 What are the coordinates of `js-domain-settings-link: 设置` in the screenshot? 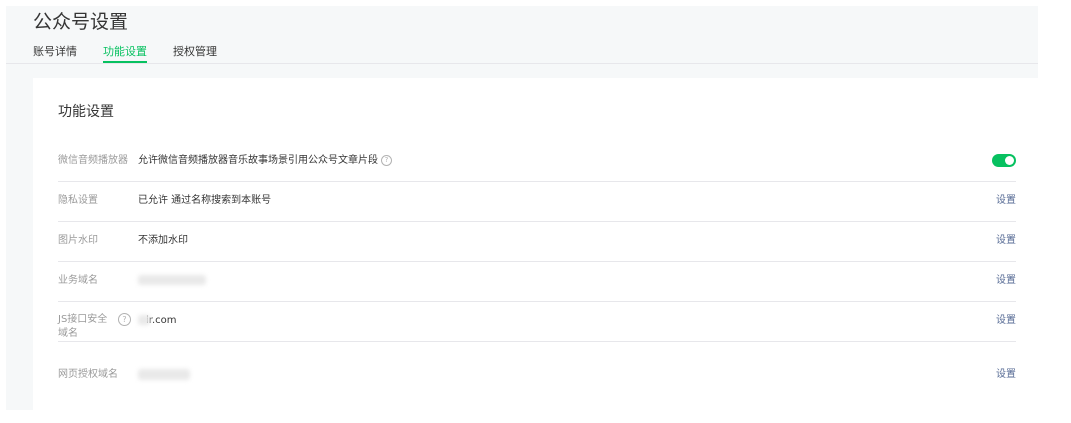 It's located at (1006, 321).